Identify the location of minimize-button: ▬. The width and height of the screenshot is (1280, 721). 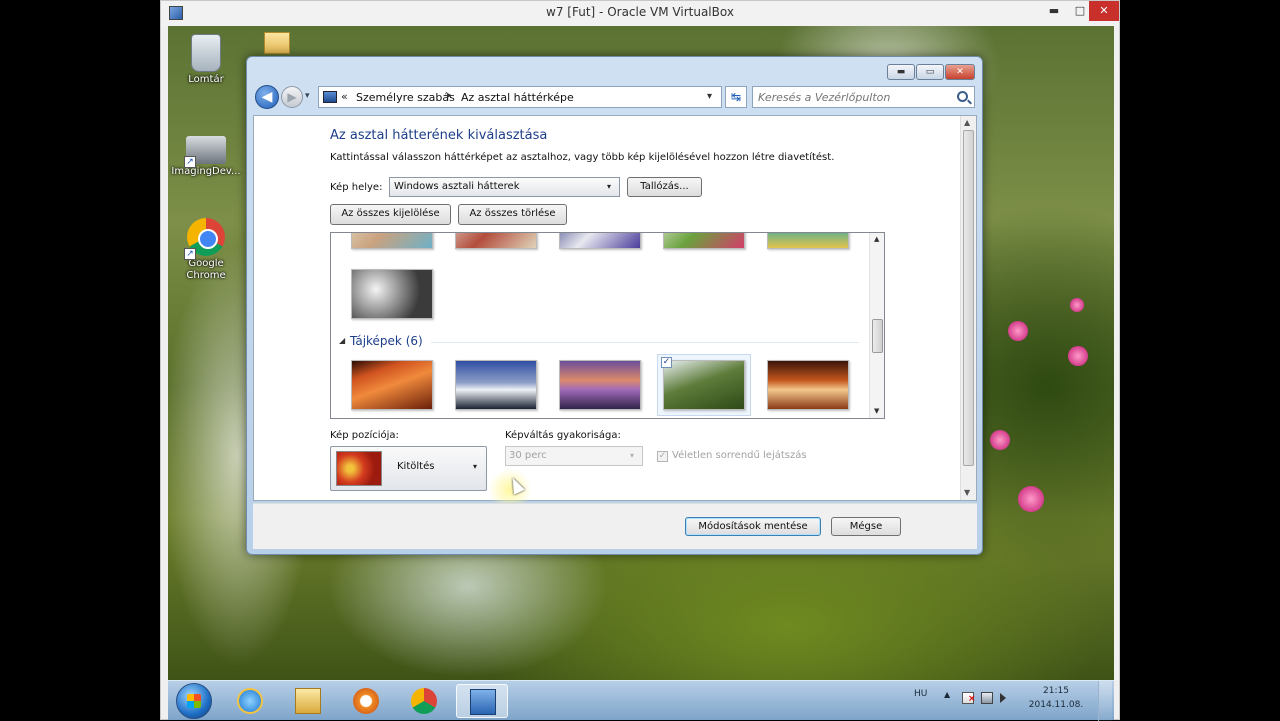
(901, 72).